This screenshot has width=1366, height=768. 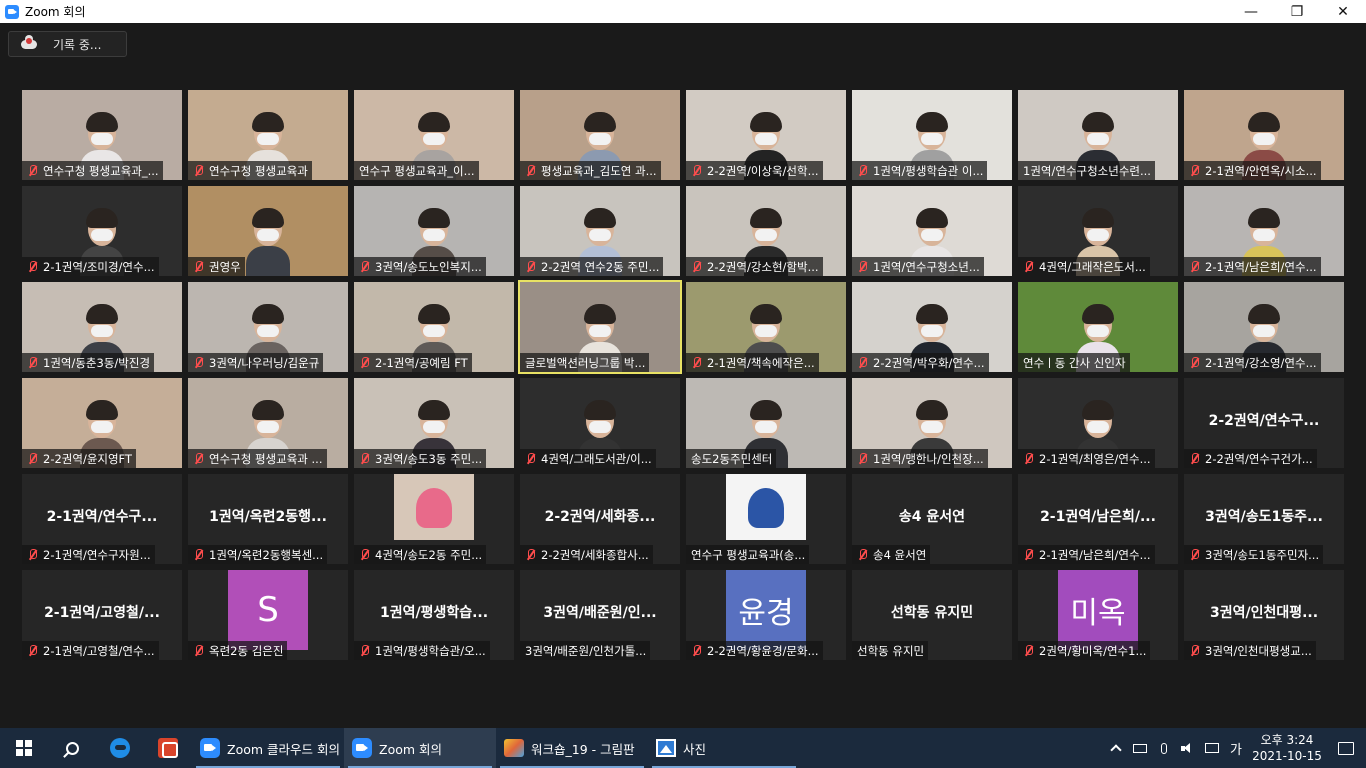 I want to click on participant-name: 옥련2동 김은진, so click(x=246, y=650).